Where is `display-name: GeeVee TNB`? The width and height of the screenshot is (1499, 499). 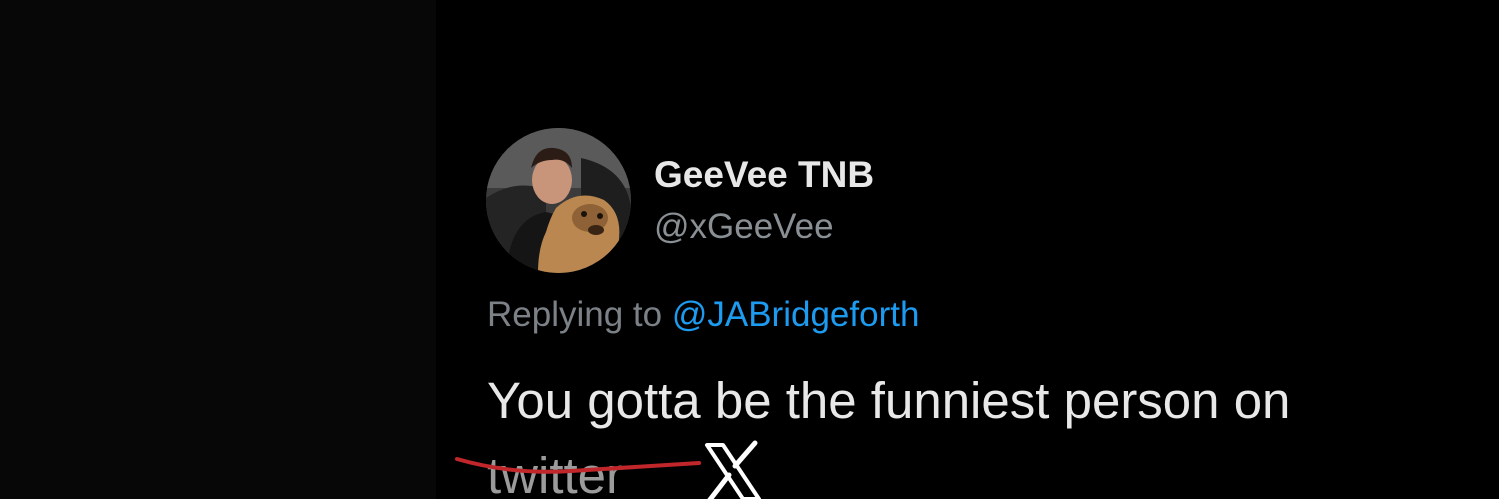 display-name: GeeVee TNB is located at coordinates (764, 175).